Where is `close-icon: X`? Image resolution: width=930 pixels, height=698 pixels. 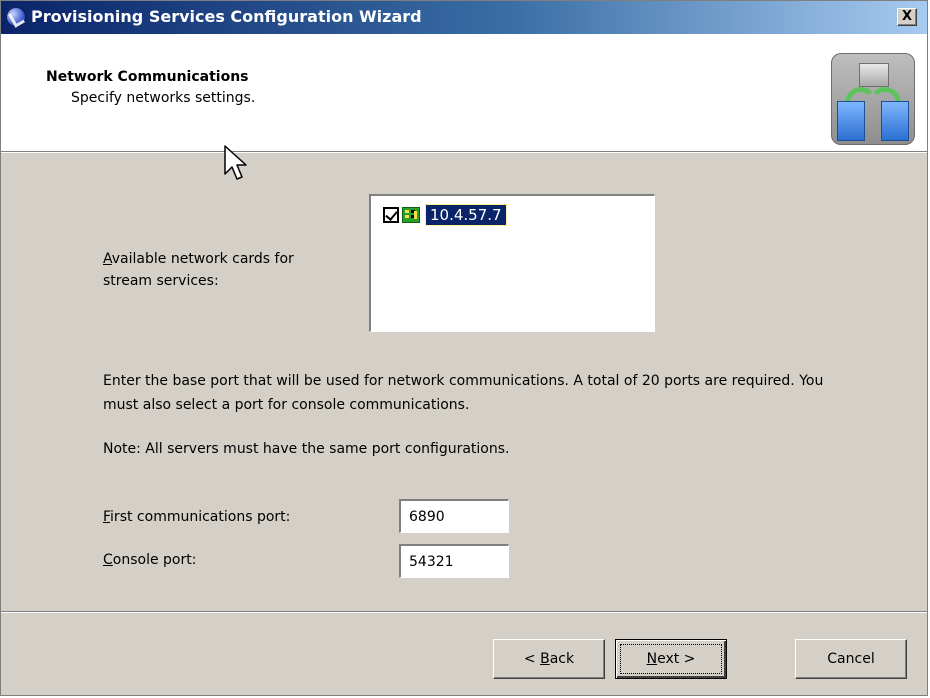
close-icon: X is located at coordinates (907, 16).